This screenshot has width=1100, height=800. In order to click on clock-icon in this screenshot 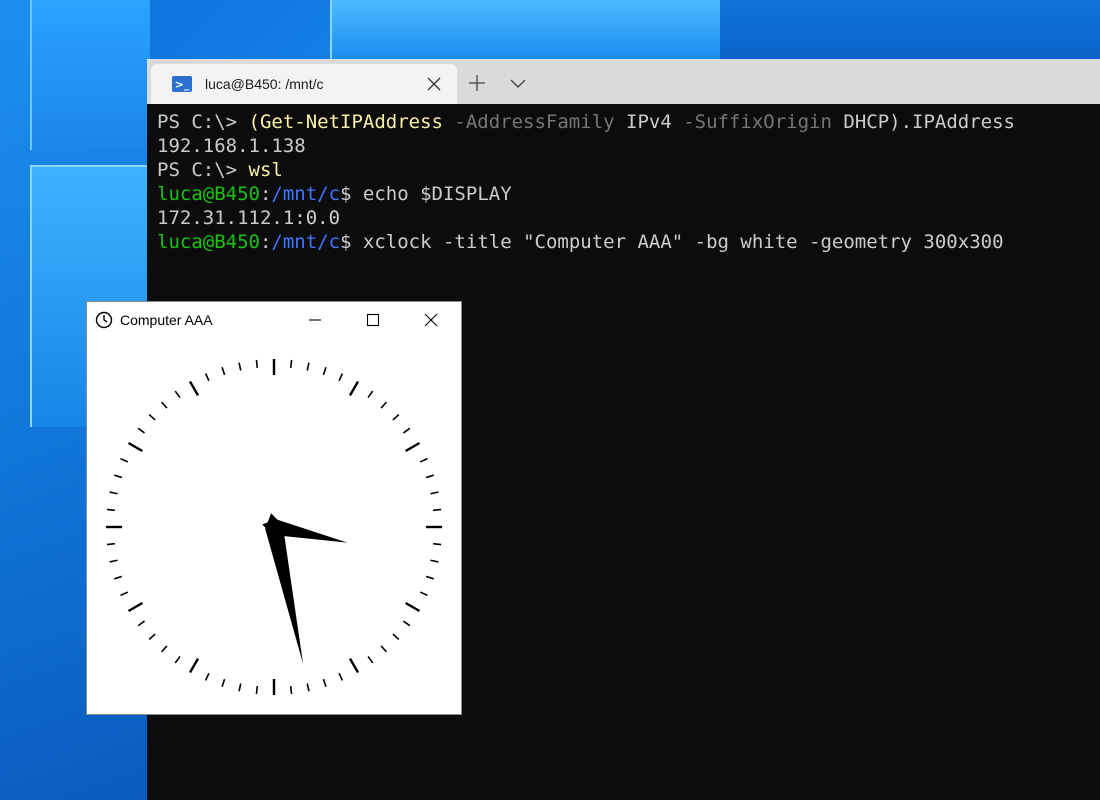, I will do `click(104, 320)`.